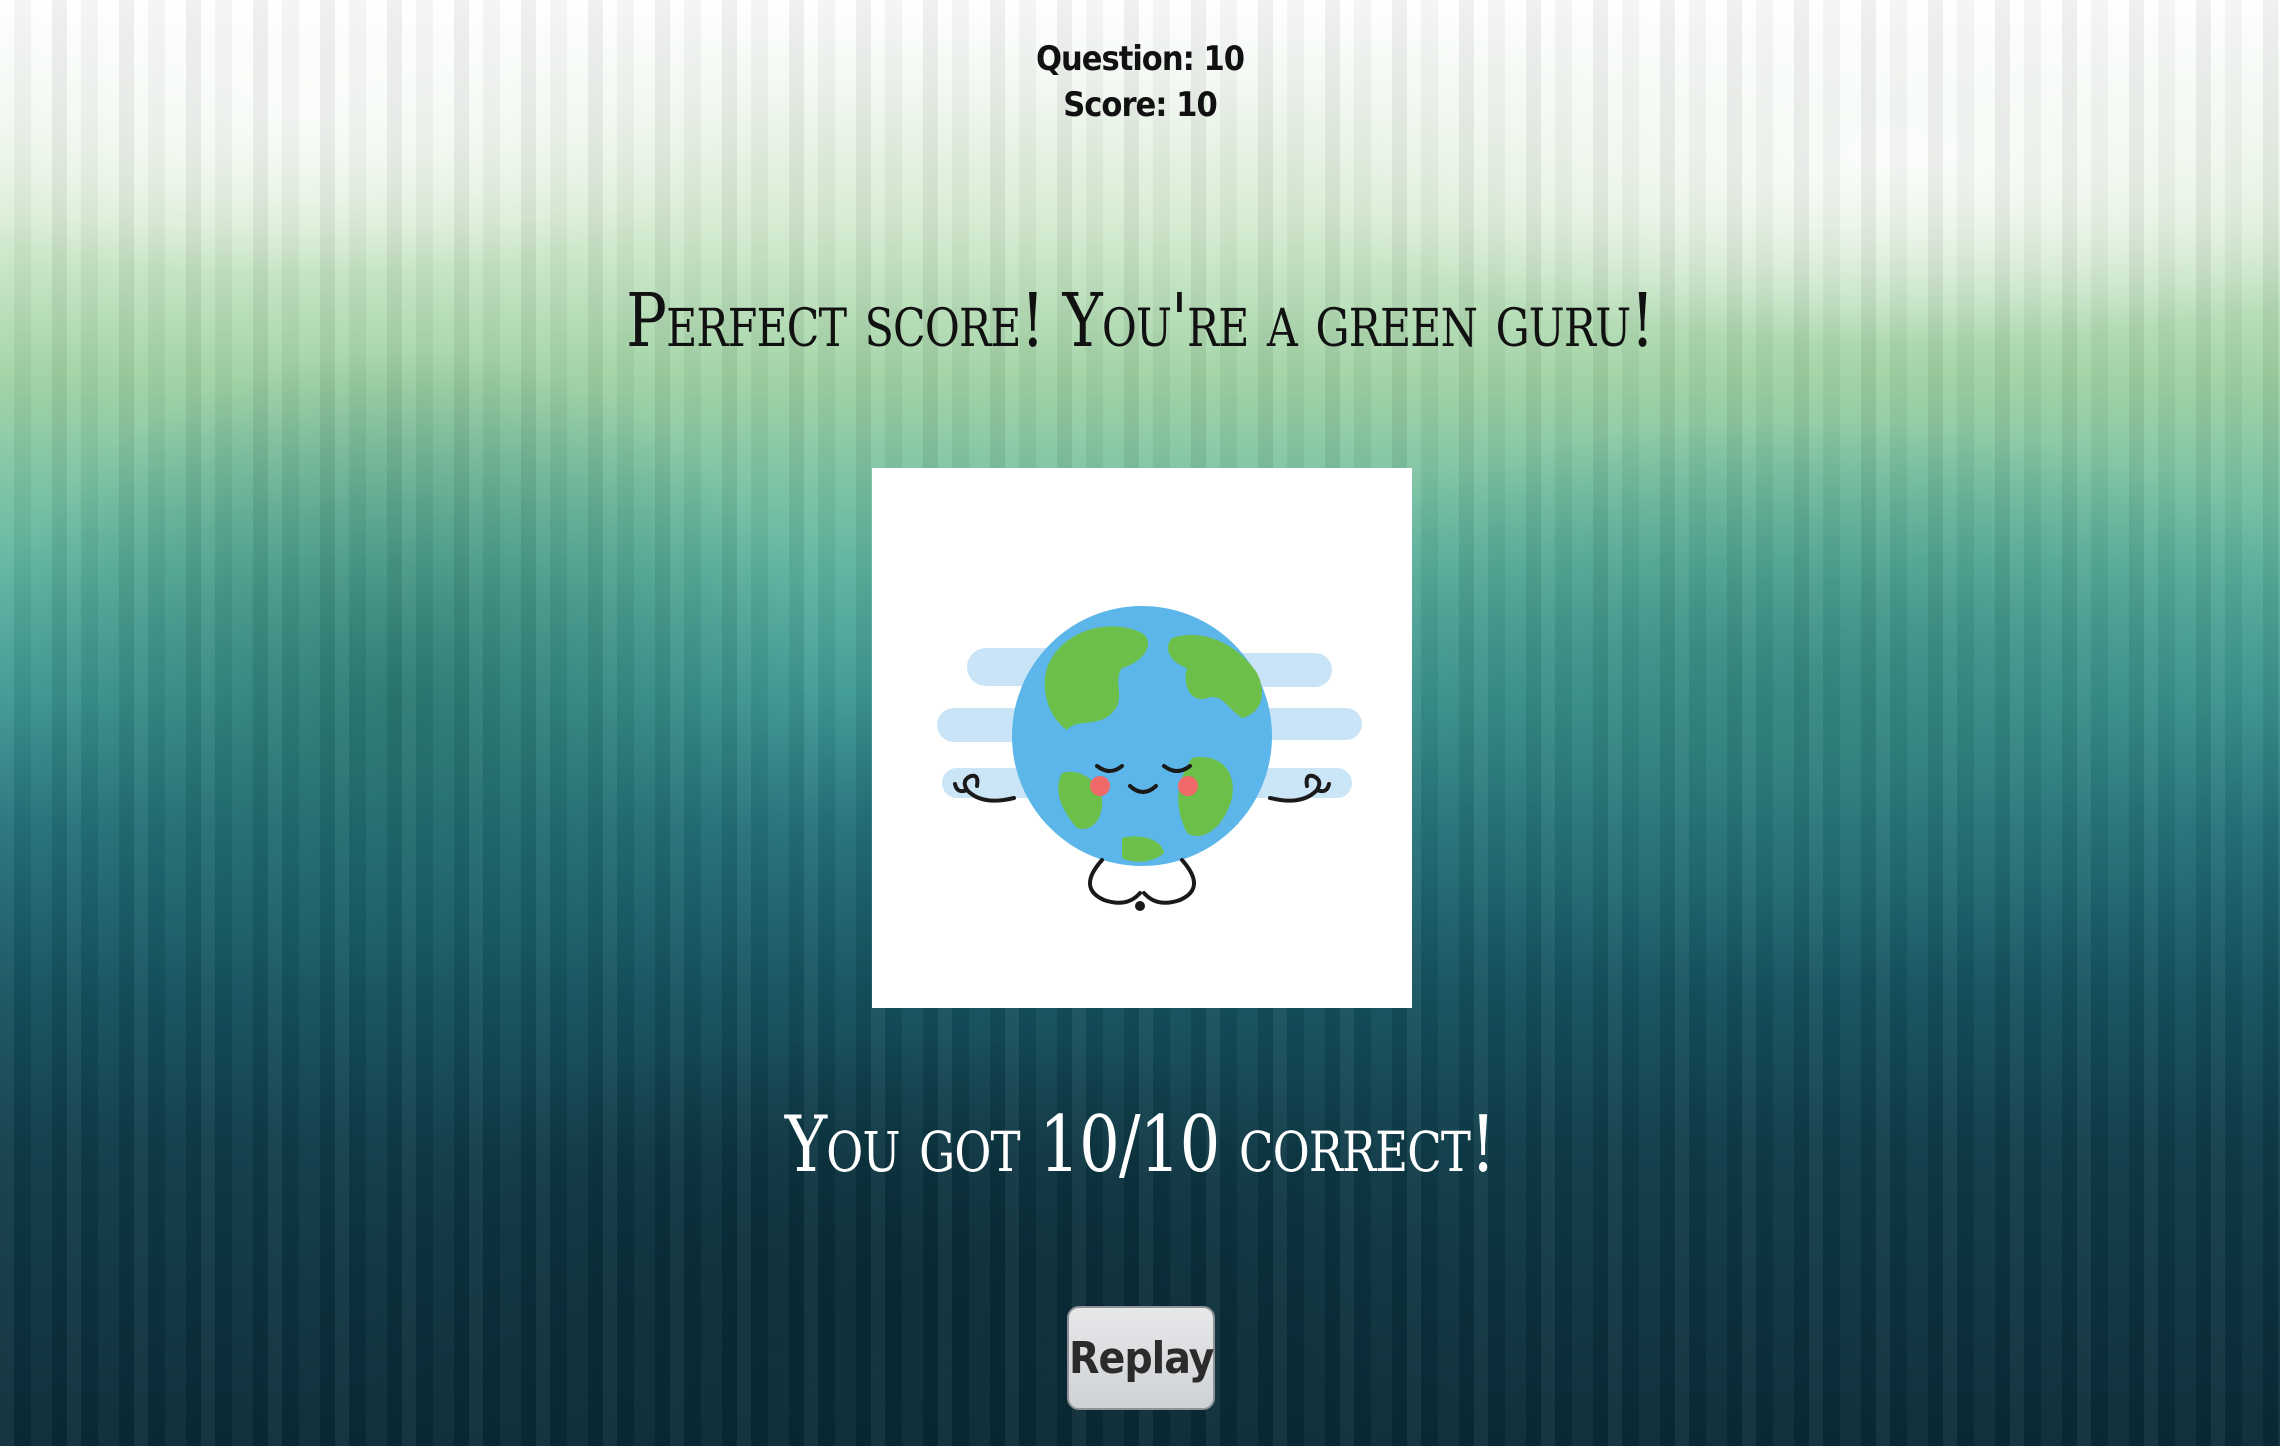 The width and height of the screenshot is (2280, 1446). I want to click on replay-button: Replay, so click(1141, 1358).